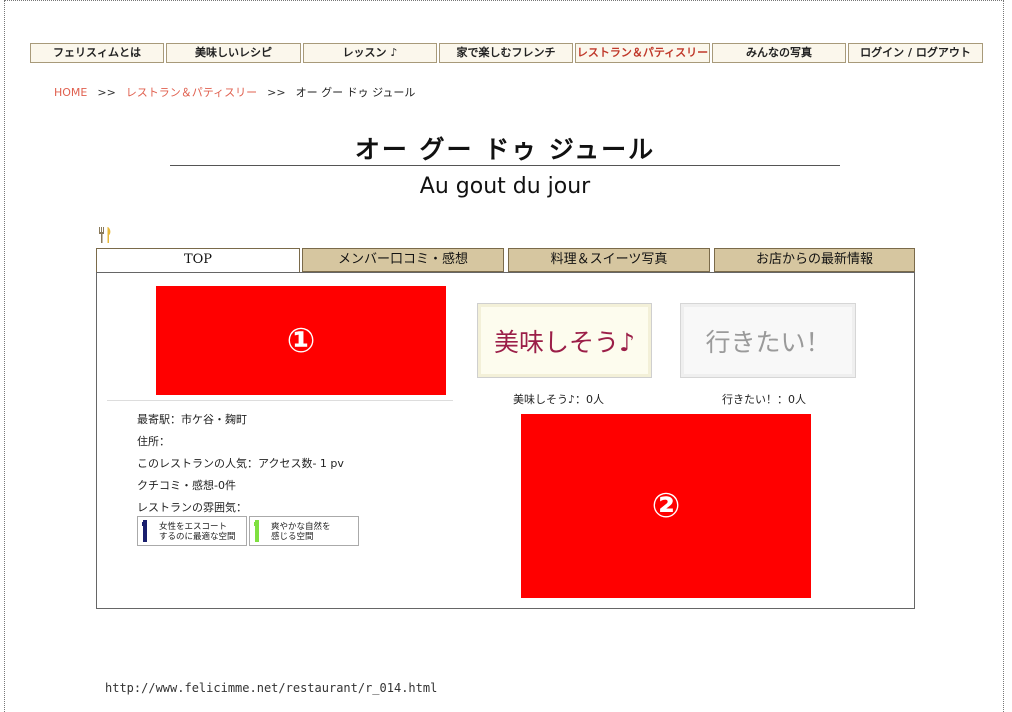 The height and width of the screenshot is (712, 1012). I want to click on tasty-count: 美味しそう♪：0人, so click(559, 399).